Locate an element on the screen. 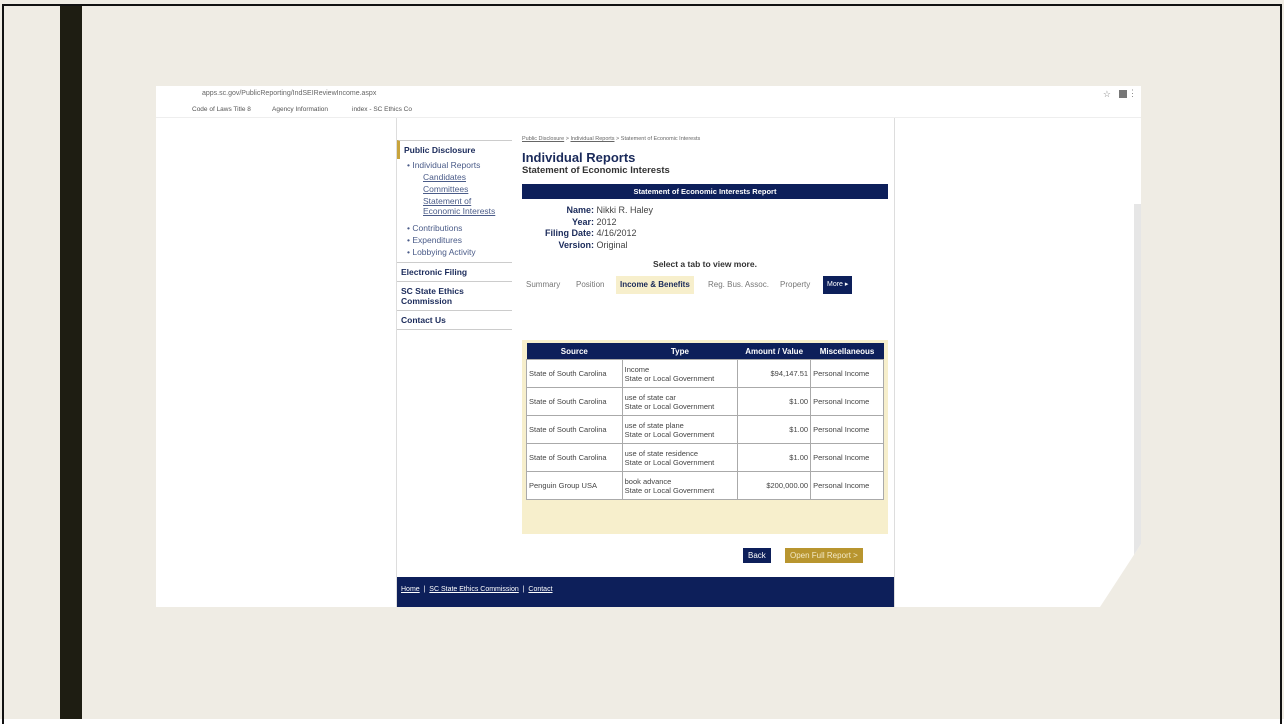 The image size is (1284, 724). cell-type-line1: Income is located at coordinates (637, 369).